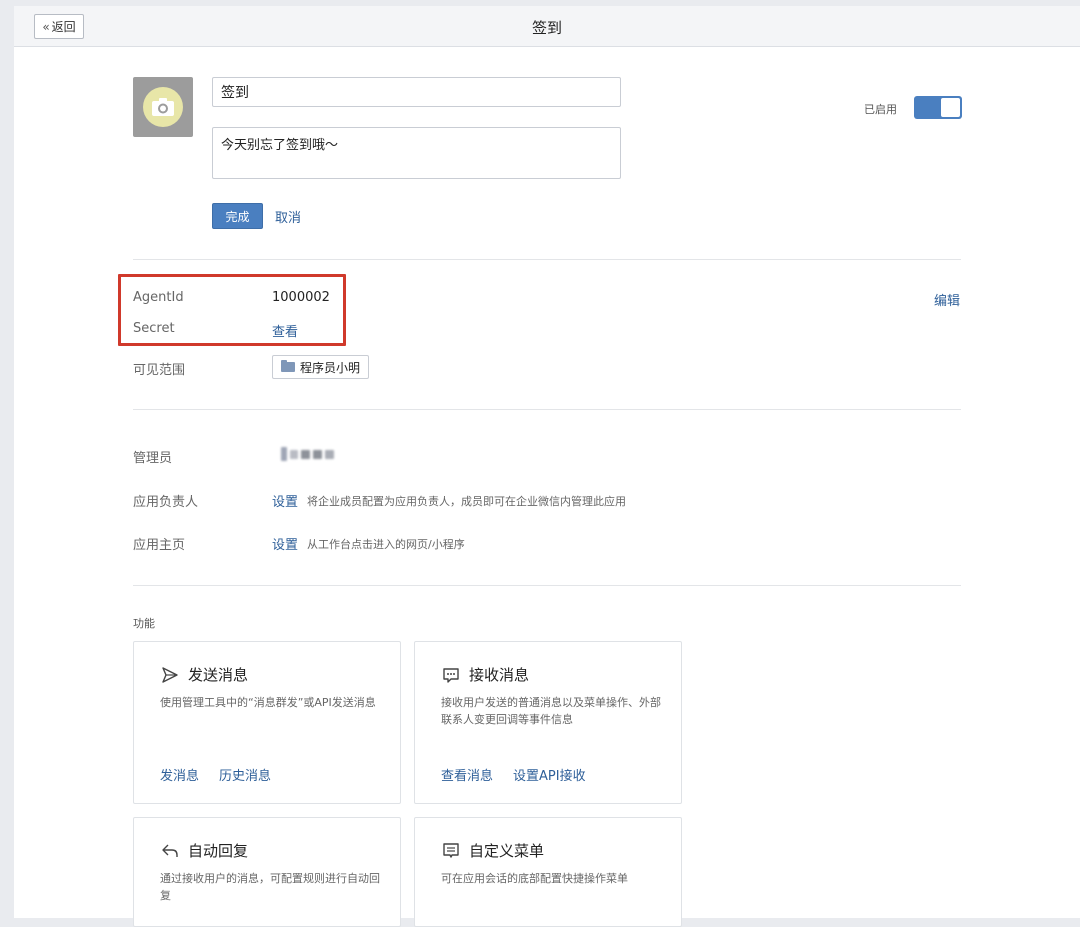 Image resolution: width=1080 pixels, height=927 pixels. Describe the element at coordinates (285, 543) in the screenshot. I see `app-homepage-settings-link: 设置` at that location.